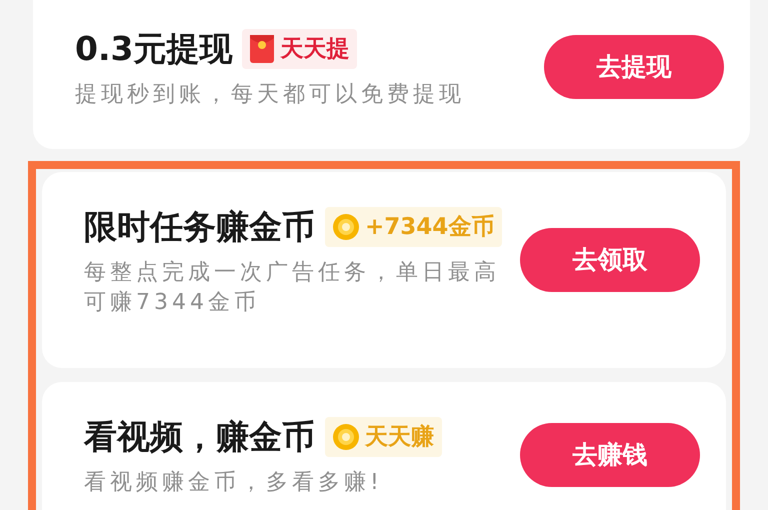  Describe the element at coordinates (429, 227) in the screenshot. I see `badge-label: +7344金币` at that location.